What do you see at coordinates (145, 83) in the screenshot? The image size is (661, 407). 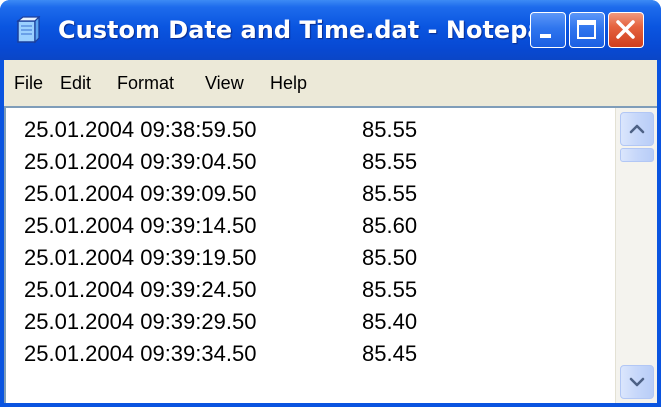 I see `menu-format: Format` at bounding box center [145, 83].